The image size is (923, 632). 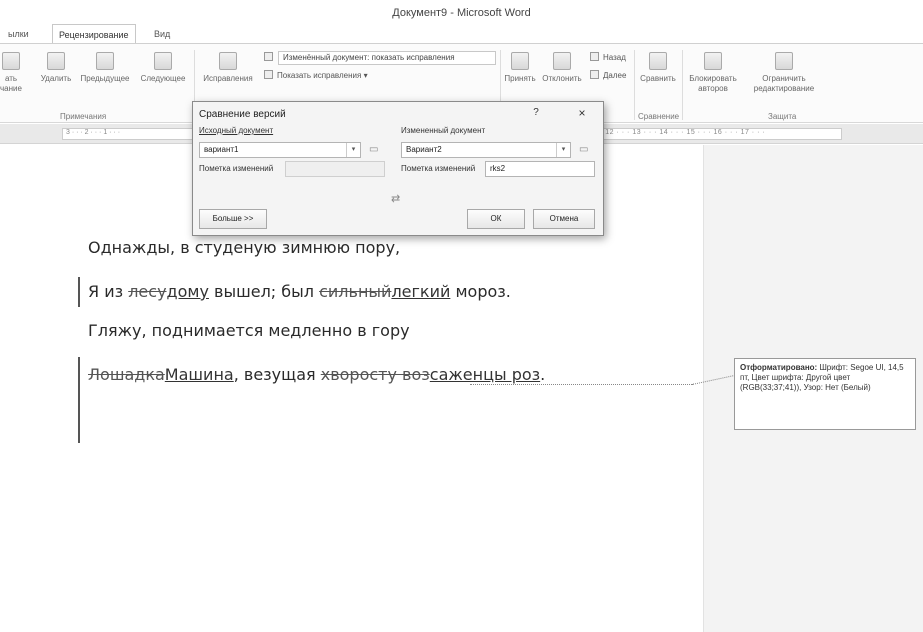 I want to click on restrict-editing-button: Ограничить редактирование, so click(x=784, y=73).